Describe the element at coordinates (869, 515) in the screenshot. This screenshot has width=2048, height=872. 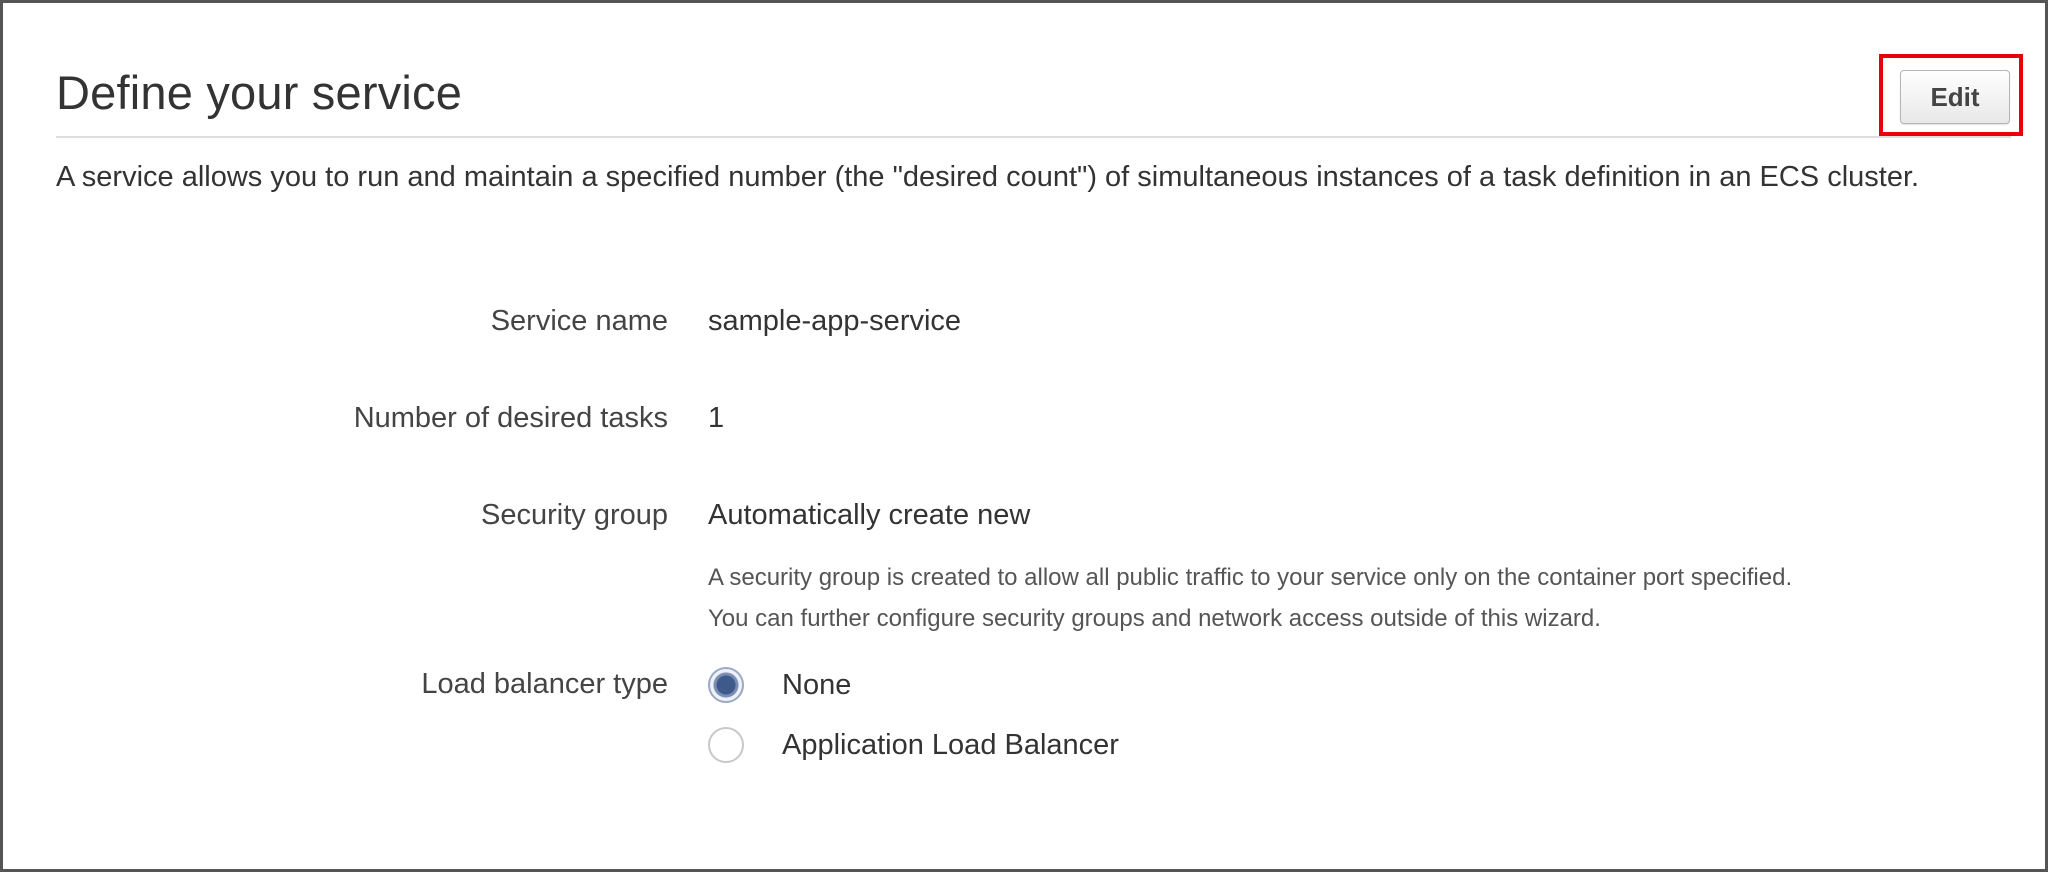
I see `security-group-value: Automatically create new` at that location.